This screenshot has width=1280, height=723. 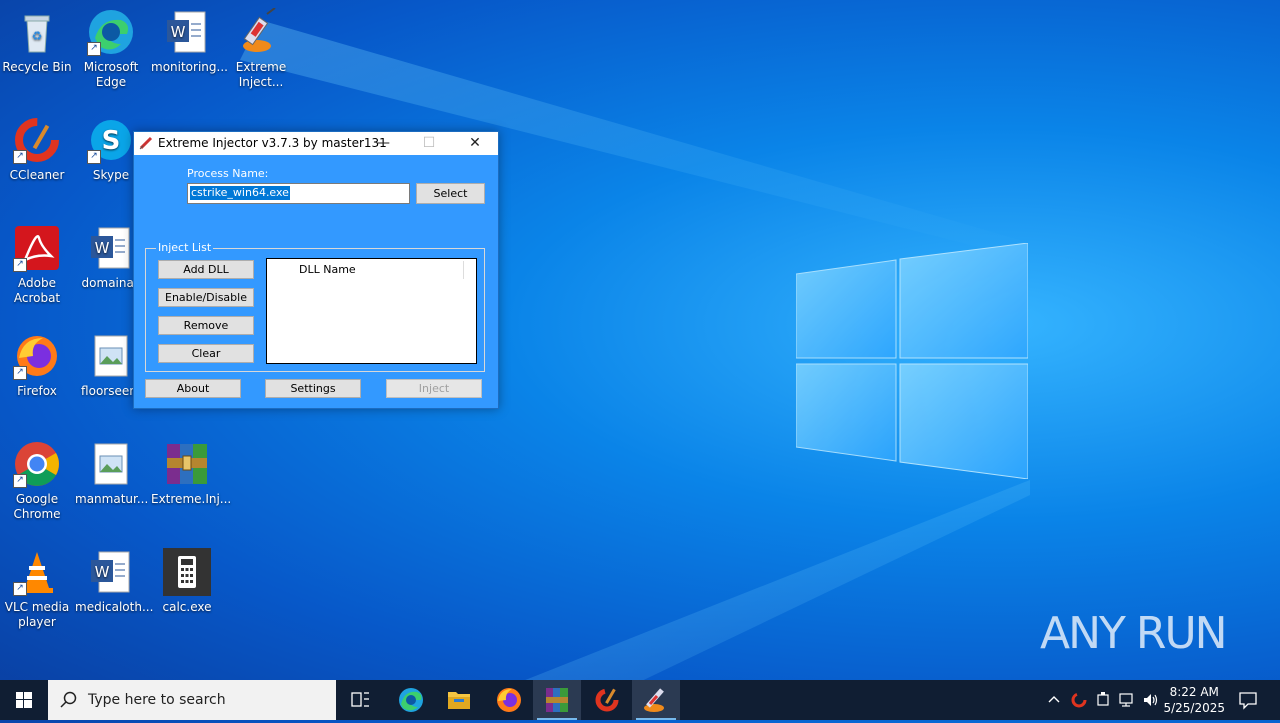 What do you see at coordinates (912, 361) in the screenshot?
I see `windows-logo-wallpaper` at bounding box center [912, 361].